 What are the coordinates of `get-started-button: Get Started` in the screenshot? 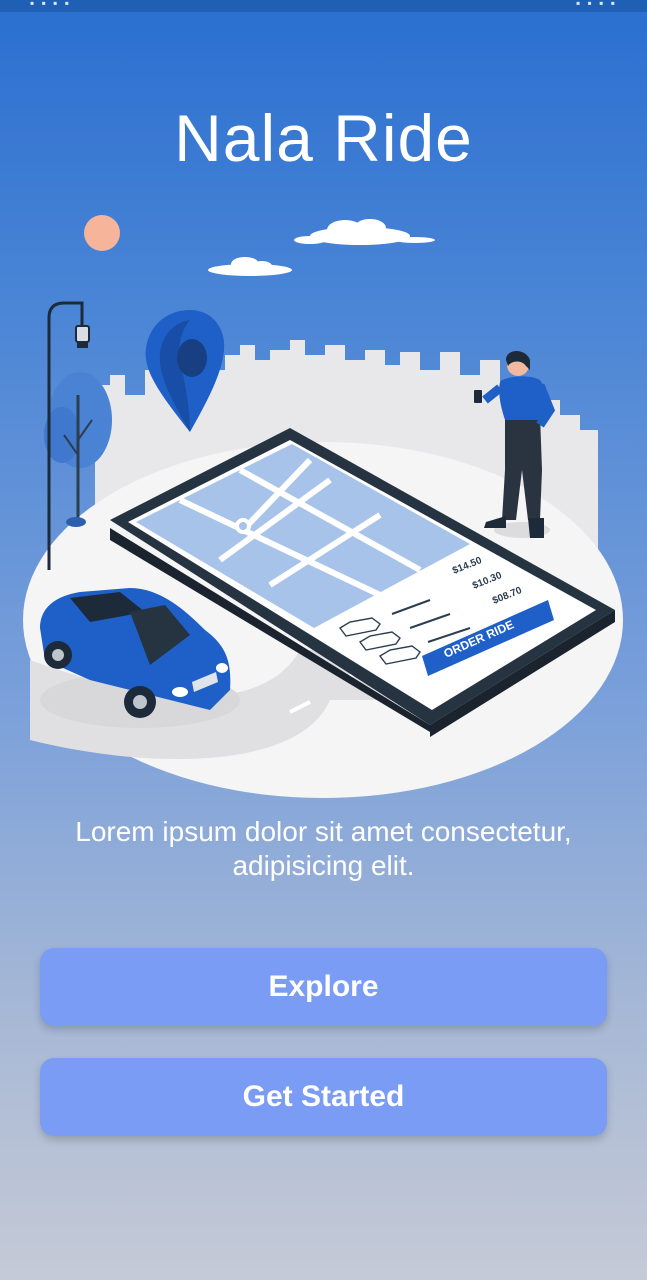 It's located at (323, 1097).